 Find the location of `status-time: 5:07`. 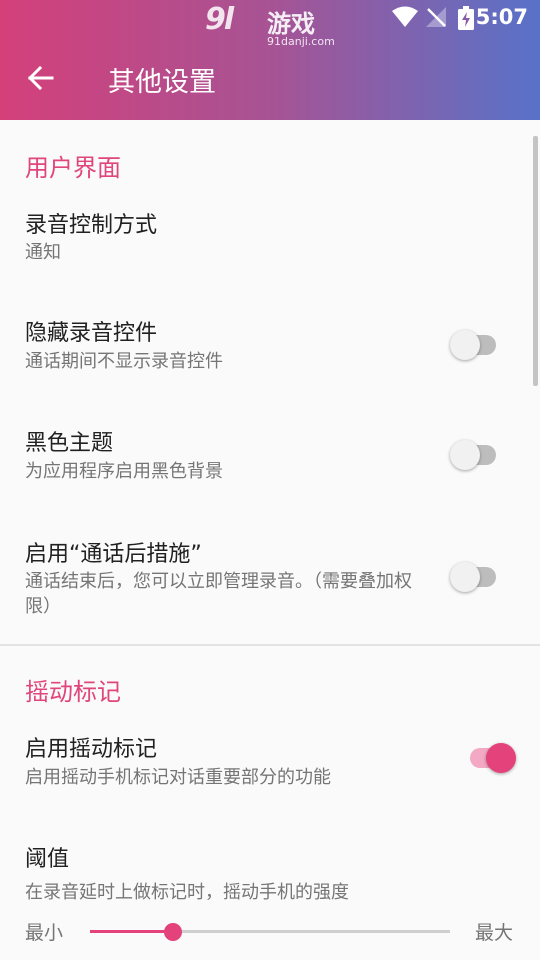

status-time: 5:07 is located at coordinates (501, 17).